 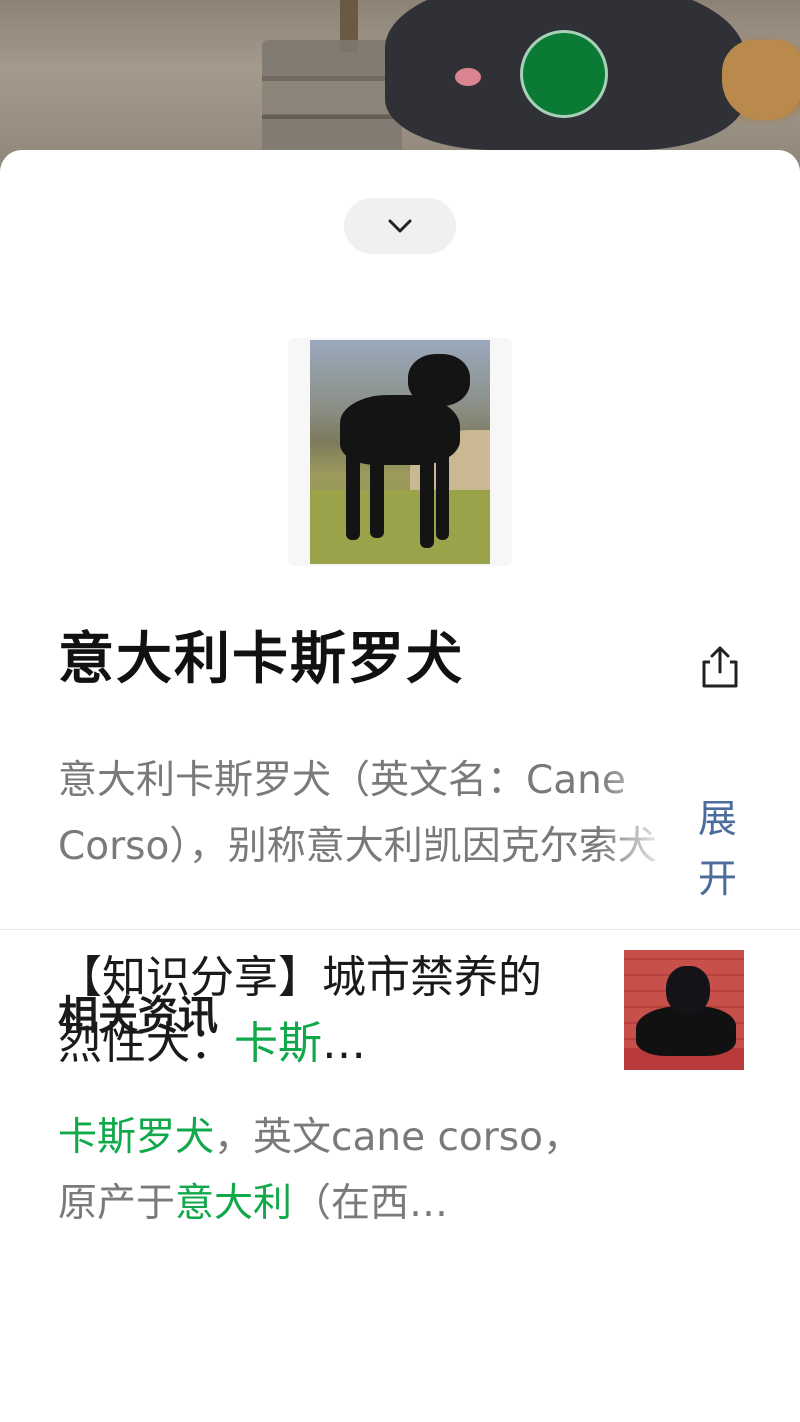 I want to click on photo-tan-dog, so click(x=761, y=80).